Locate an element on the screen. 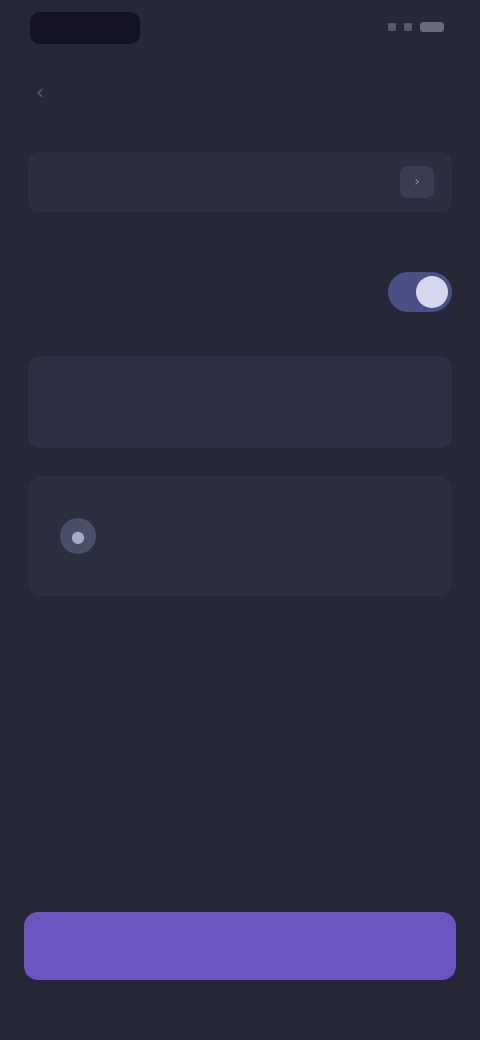  toggle-switch is located at coordinates (420, 292).